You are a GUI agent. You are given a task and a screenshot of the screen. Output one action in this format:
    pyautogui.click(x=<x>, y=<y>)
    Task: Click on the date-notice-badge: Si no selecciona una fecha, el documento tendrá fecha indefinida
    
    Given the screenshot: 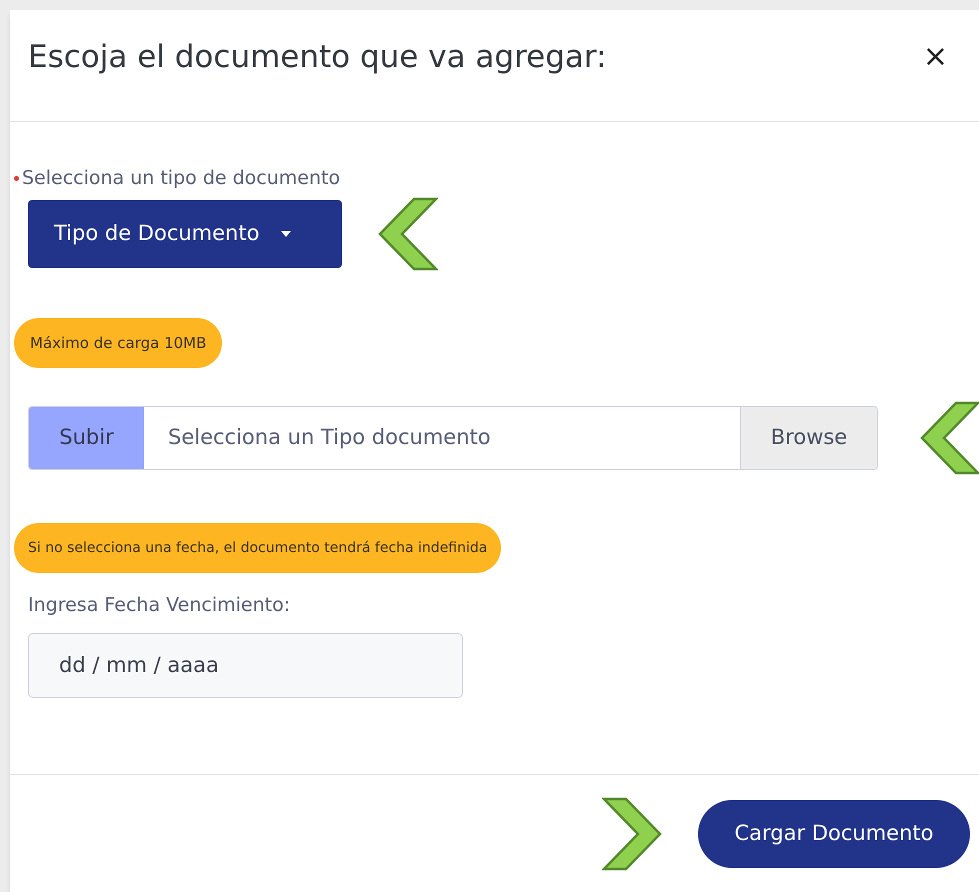 What is the action you would take?
    pyautogui.click(x=258, y=548)
    